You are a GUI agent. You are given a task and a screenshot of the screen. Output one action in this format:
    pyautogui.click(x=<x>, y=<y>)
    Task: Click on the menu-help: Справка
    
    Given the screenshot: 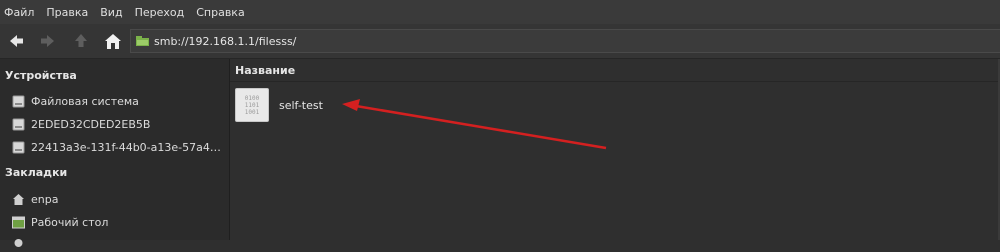 What is the action you would take?
    pyautogui.click(x=220, y=12)
    